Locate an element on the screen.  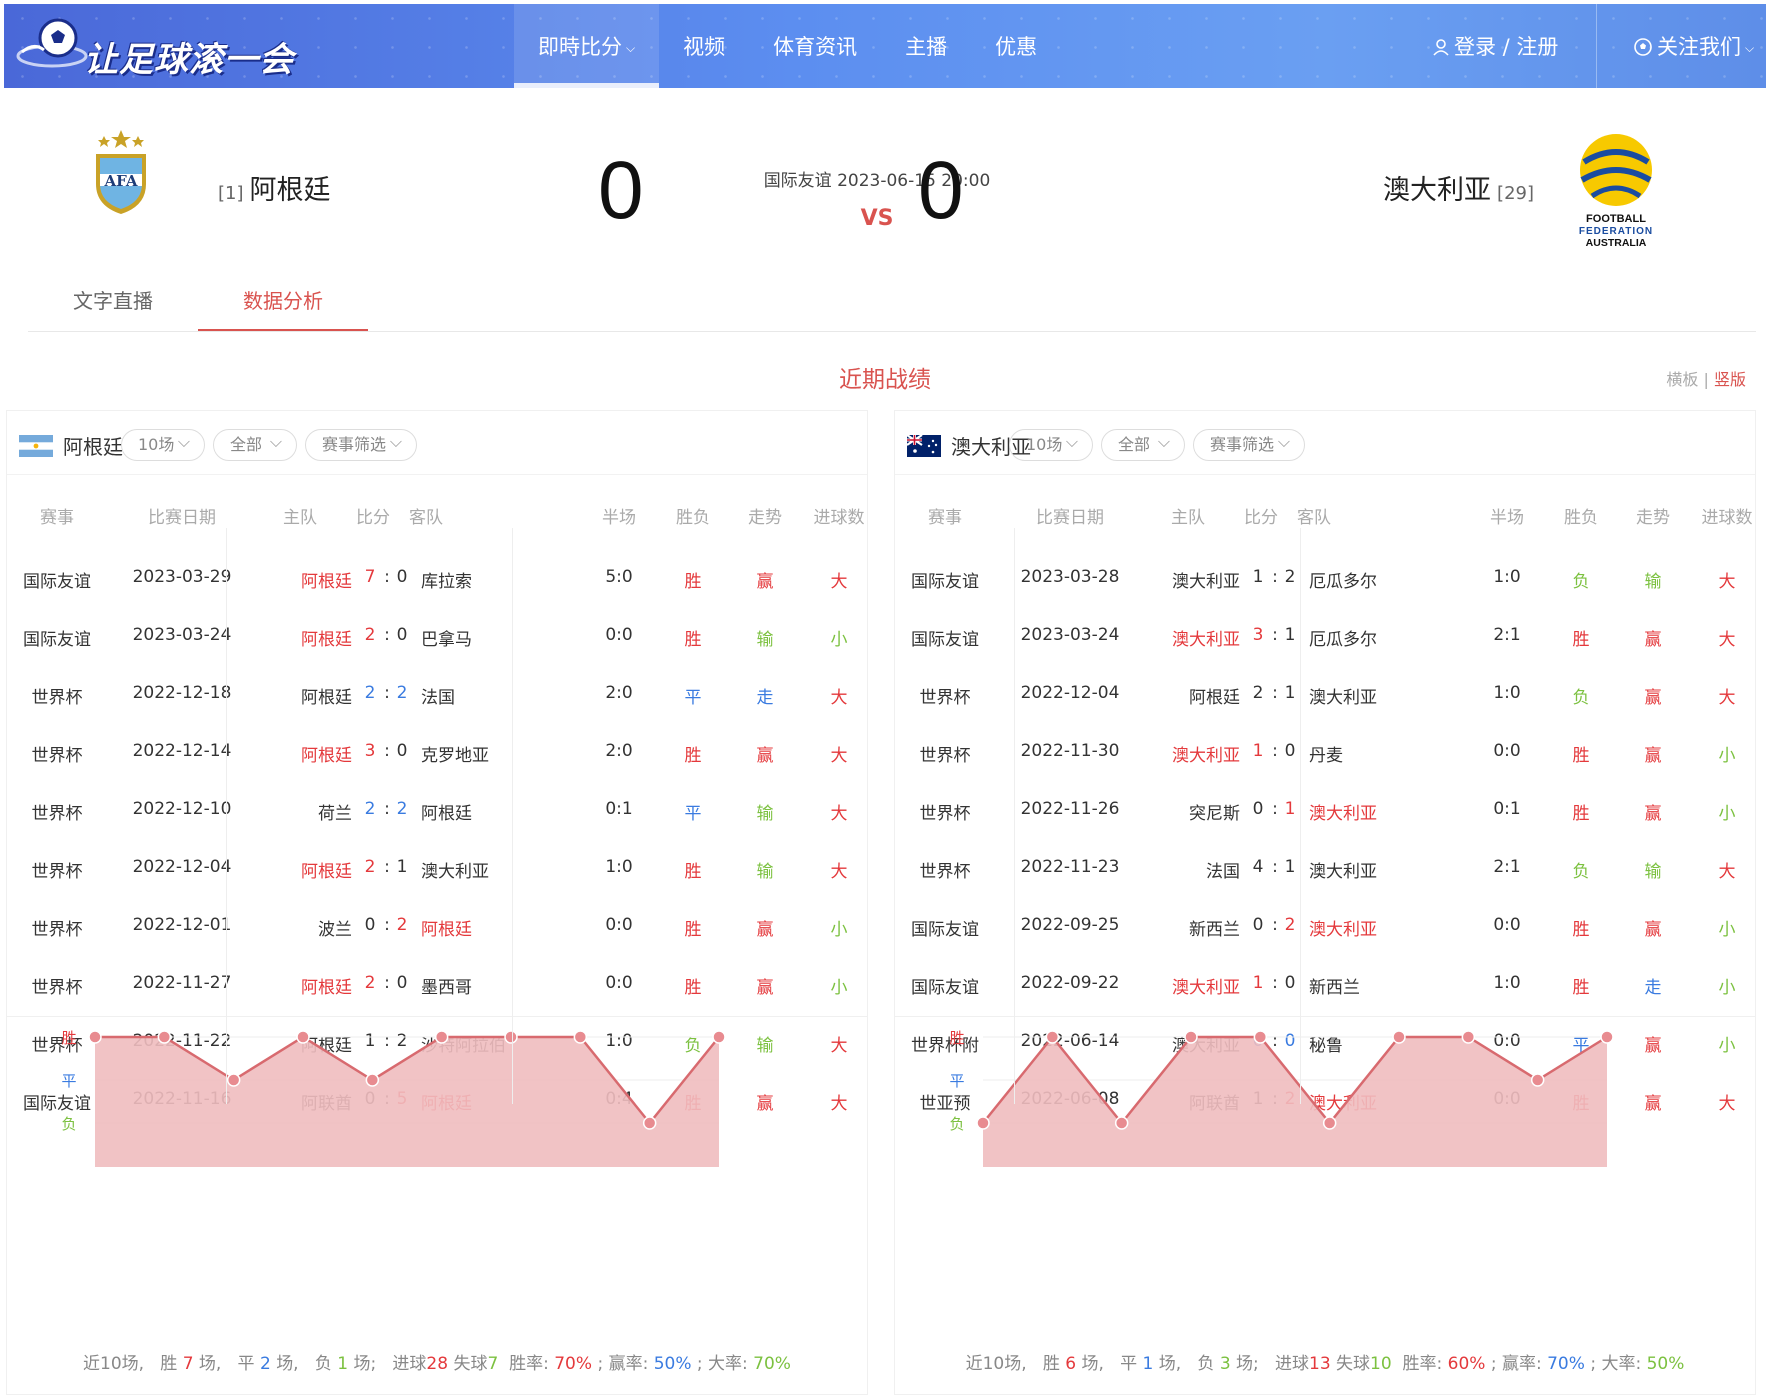
home-team-cell: 新西兰 is located at coordinates (1167, 927).